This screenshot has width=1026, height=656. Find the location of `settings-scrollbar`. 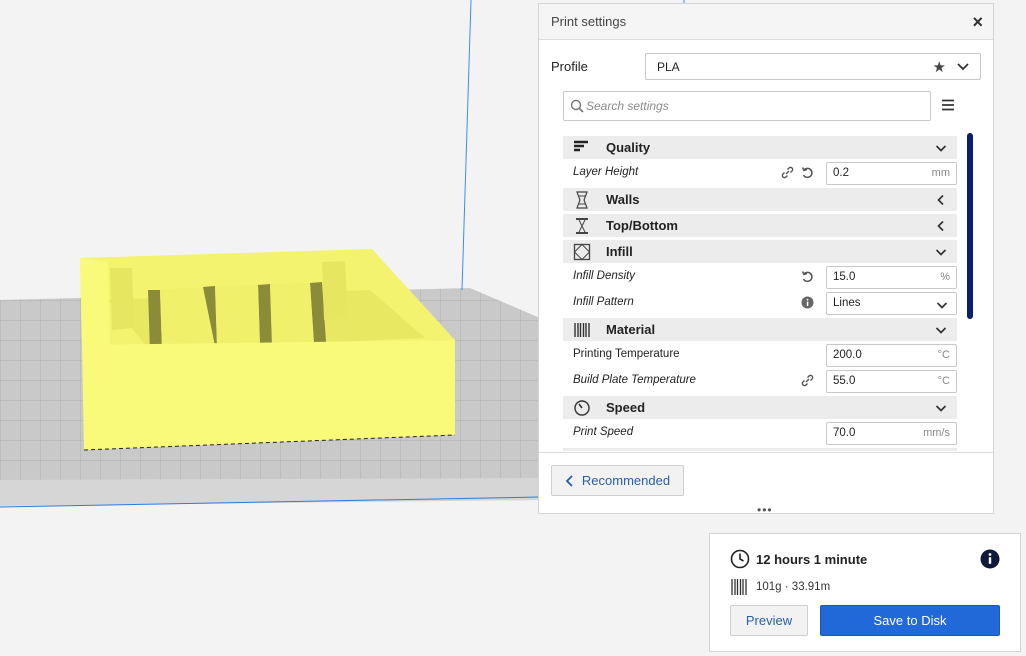

settings-scrollbar is located at coordinates (970, 226).